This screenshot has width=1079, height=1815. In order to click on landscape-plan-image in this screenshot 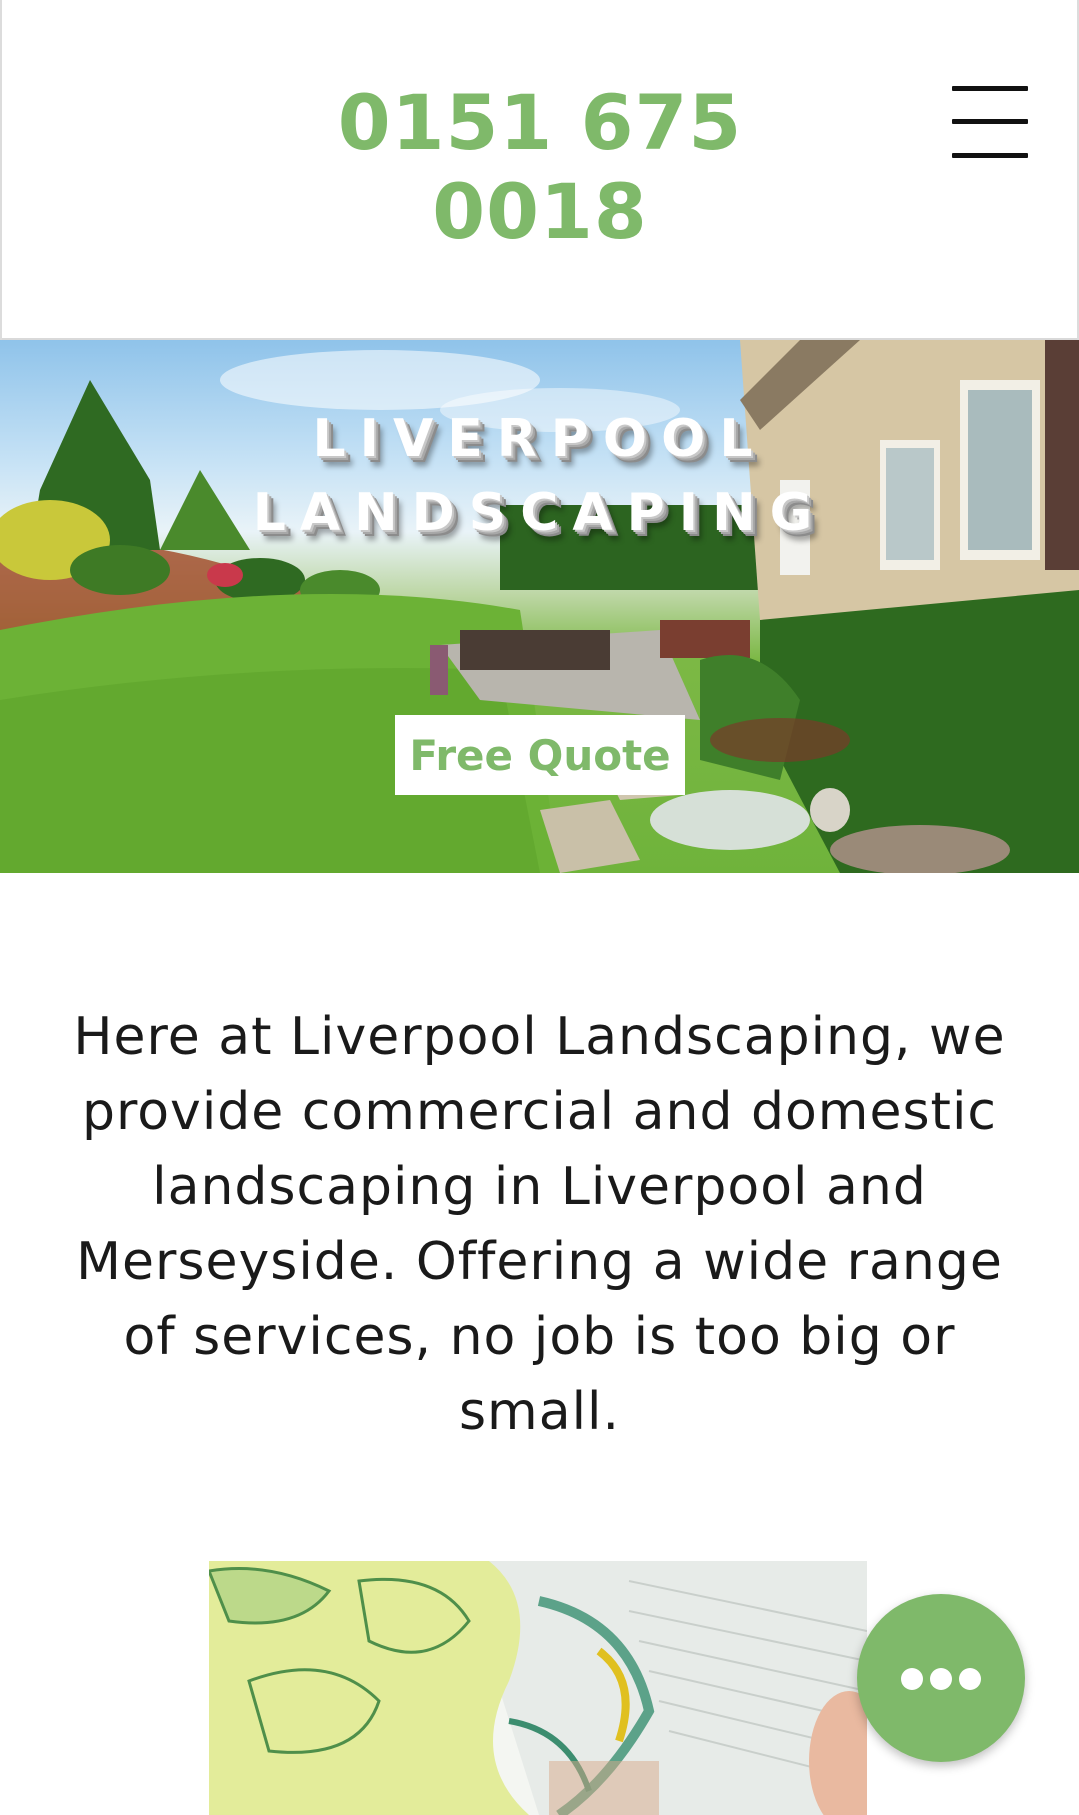, I will do `click(538, 1688)`.